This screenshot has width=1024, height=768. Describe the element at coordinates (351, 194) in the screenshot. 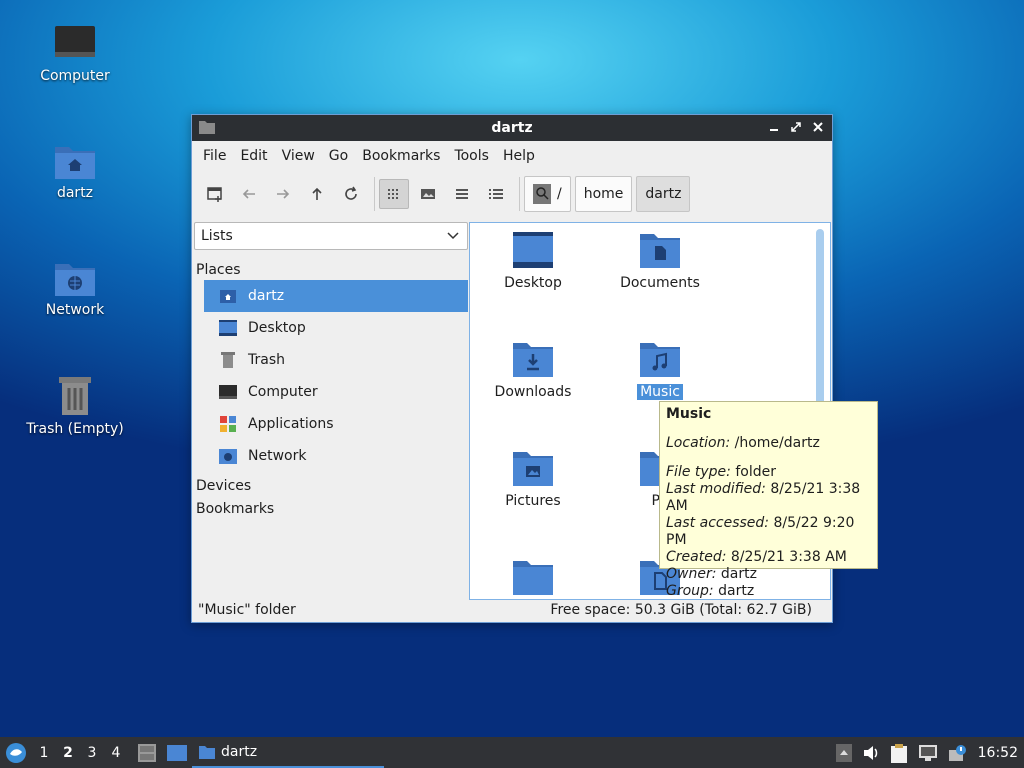

I see `reload-button` at that location.